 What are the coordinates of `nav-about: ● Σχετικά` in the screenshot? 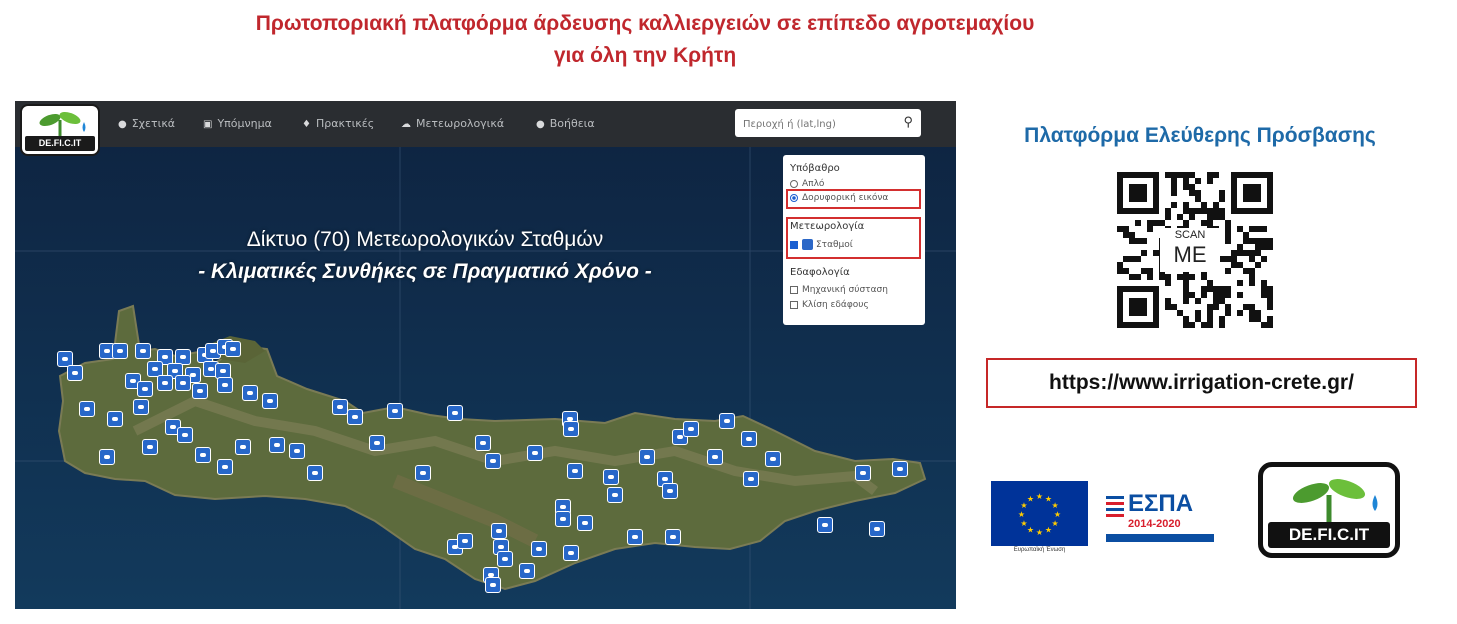 It's located at (146, 124).